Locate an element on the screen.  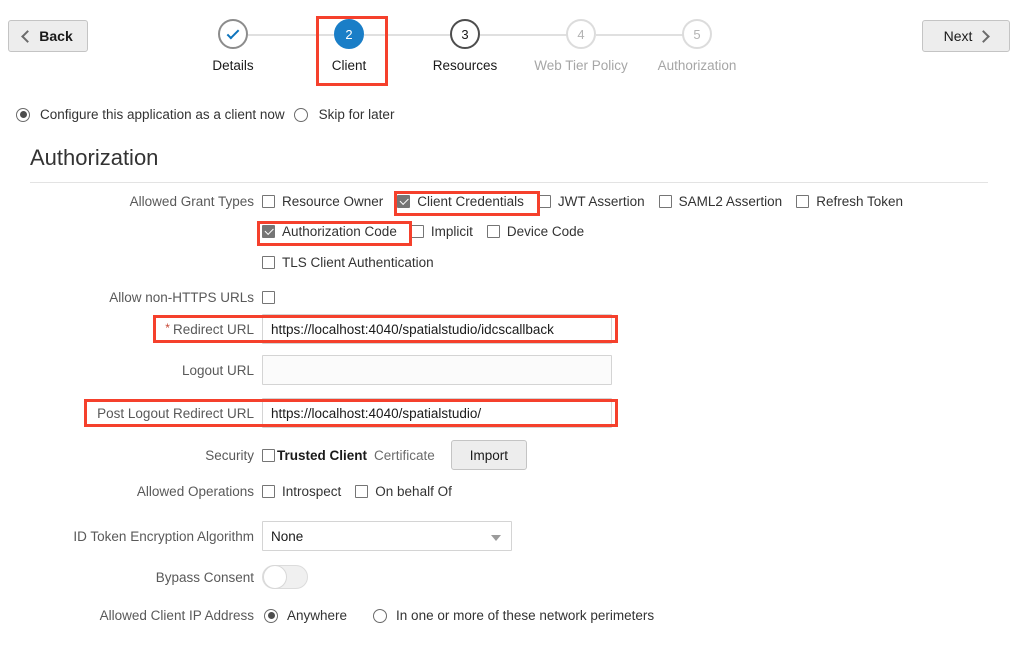
security-label: Security is located at coordinates (229, 455).